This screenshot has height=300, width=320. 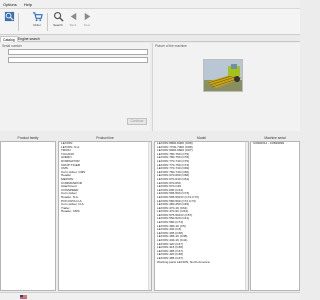 What do you see at coordinates (171, 46) in the screenshot?
I see `picture-label: Picture of the machine` at bounding box center [171, 46].